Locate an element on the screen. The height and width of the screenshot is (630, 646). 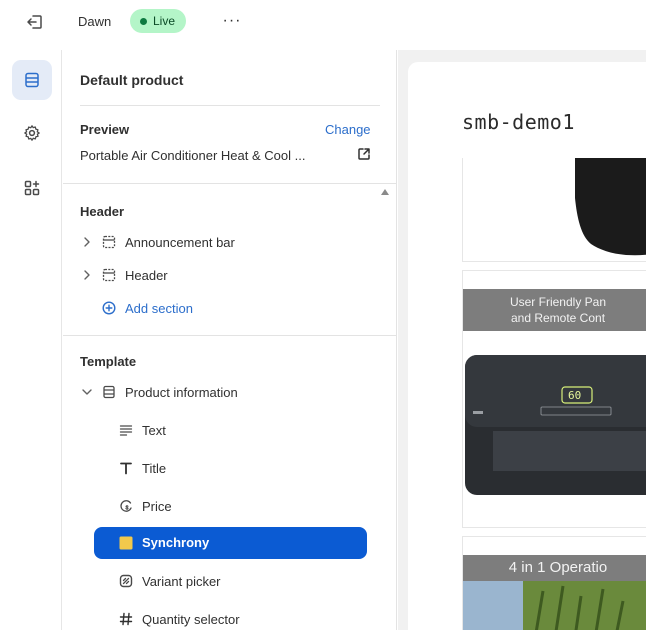
external-link-icon is located at coordinates (364, 154).